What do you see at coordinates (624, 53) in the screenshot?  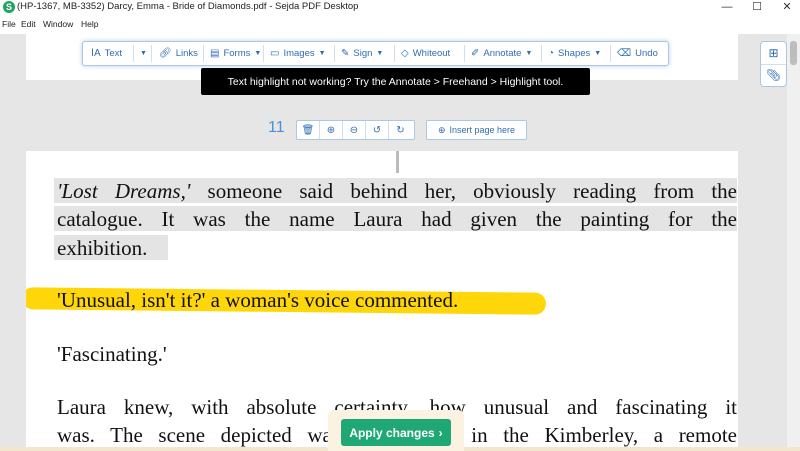 I see `undo-icon: ⌫` at bounding box center [624, 53].